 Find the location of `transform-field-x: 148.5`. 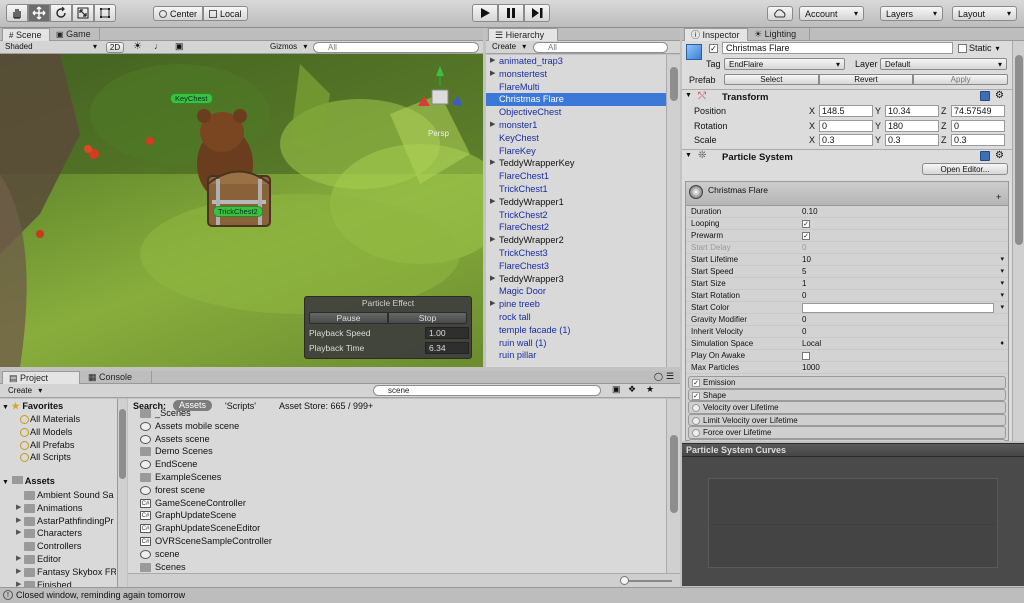

transform-field-x: 148.5 is located at coordinates (846, 111).